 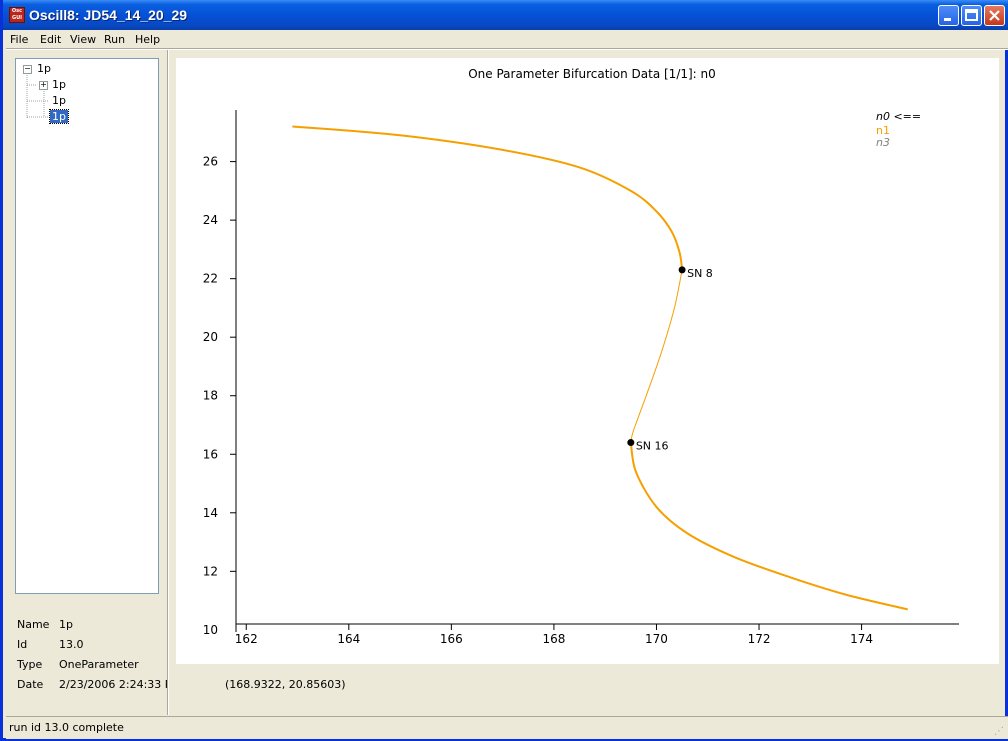 I want to click on menu-view: View, so click(x=83, y=39).